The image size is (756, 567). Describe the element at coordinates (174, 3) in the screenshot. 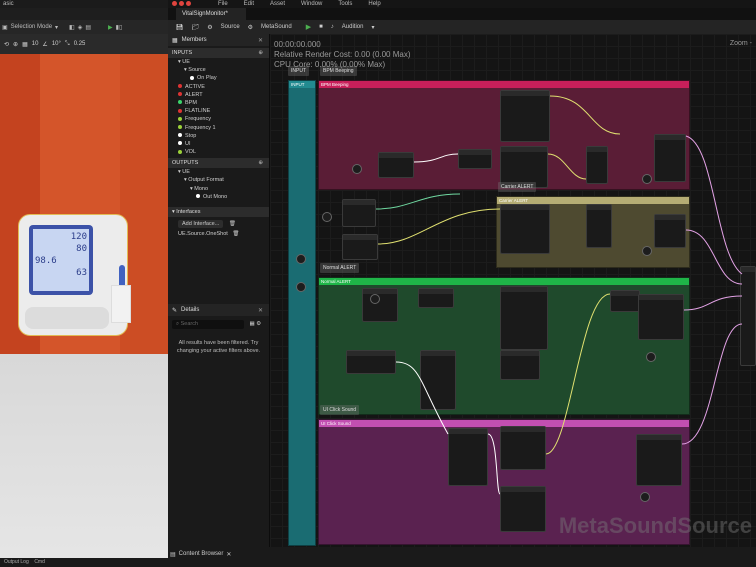

I see `close-window-icon` at that location.